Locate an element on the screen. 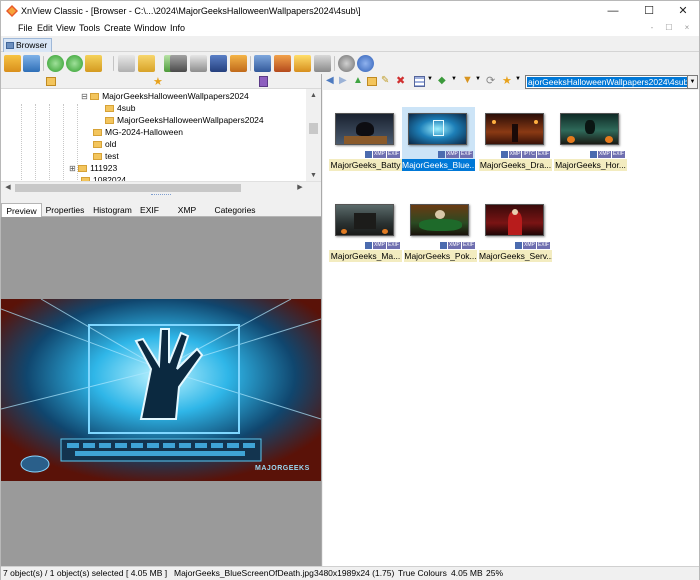 Image resolution: width=700 pixels, height=580 pixels. tree-guide is located at coordinates (35, 142).